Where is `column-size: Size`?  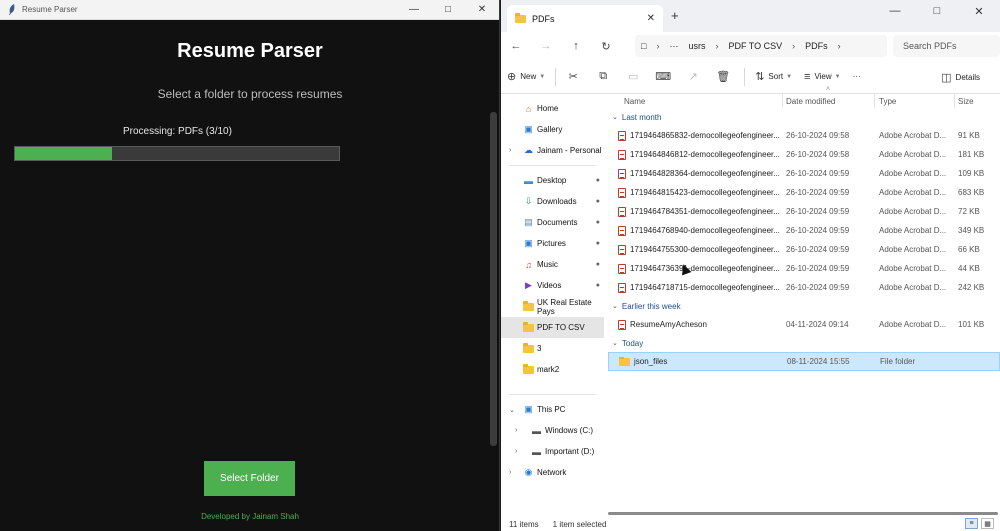
column-size: Size is located at coordinates (966, 101).